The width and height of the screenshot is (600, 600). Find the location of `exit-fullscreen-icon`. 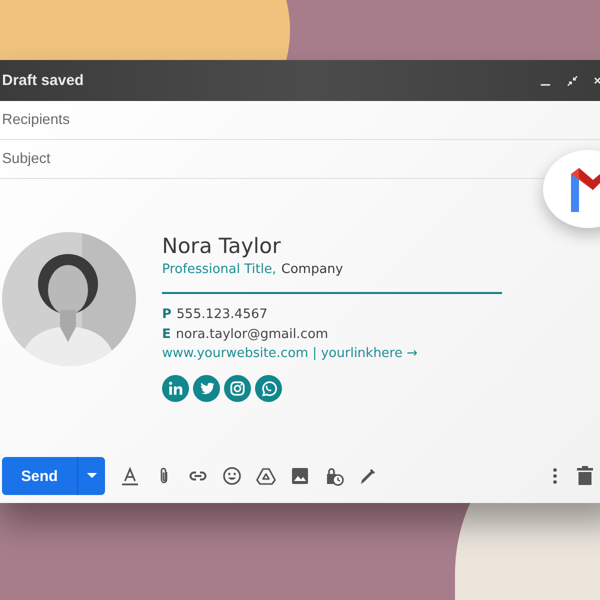

exit-fullscreen-icon is located at coordinates (572, 81).